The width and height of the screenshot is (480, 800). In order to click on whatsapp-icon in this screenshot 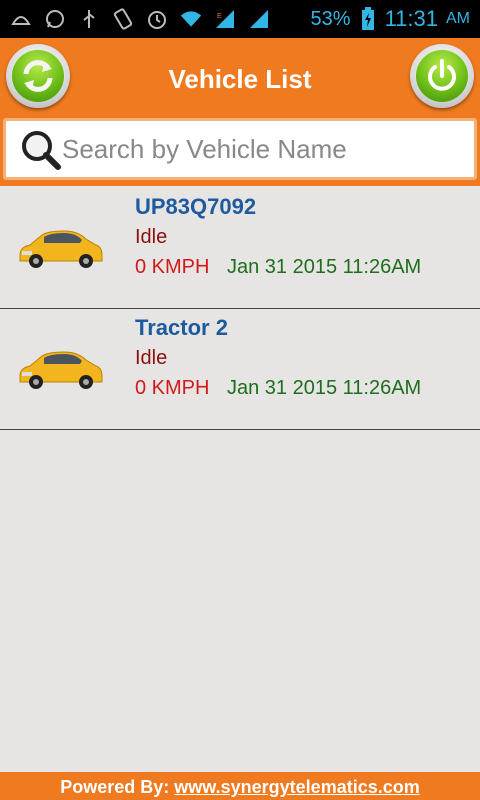, I will do `click(55, 19)`.